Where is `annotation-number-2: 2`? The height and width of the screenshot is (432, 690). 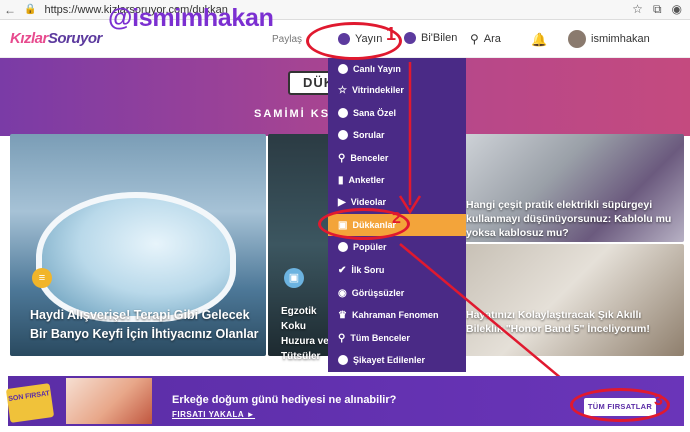 annotation-number-2: 2 is located at coordinates (396, 218).